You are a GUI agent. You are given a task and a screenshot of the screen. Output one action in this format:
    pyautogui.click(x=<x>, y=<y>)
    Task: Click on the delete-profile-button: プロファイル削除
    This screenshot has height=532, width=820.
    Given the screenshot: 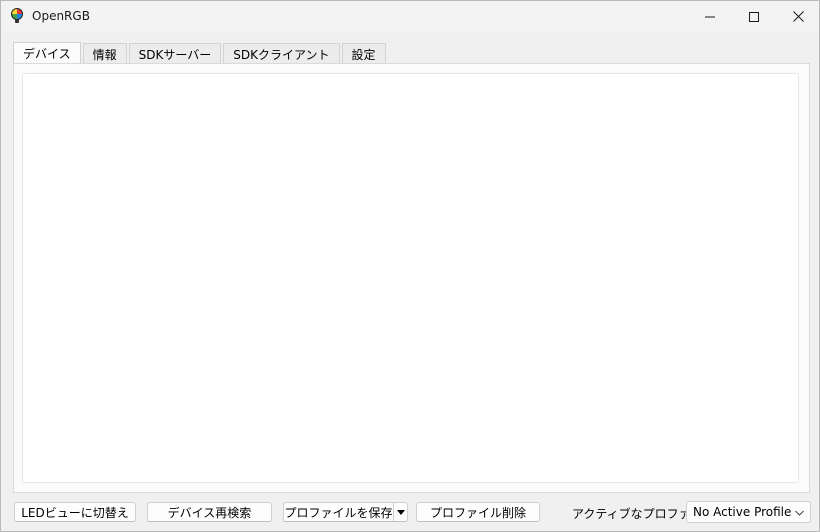 What is the action you would take?
    pyautogui.click(x=478, y=512)
    